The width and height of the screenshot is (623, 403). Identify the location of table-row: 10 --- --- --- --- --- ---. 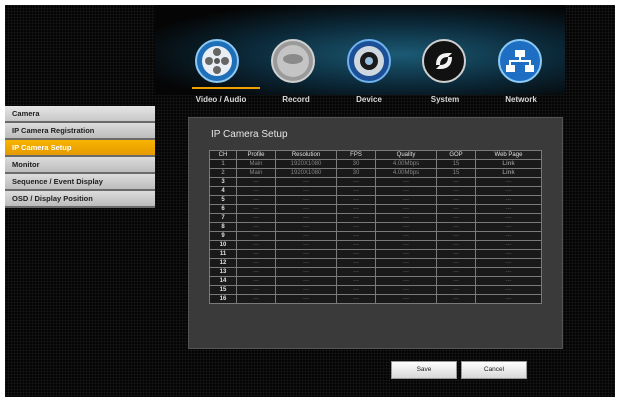
(375, 245).